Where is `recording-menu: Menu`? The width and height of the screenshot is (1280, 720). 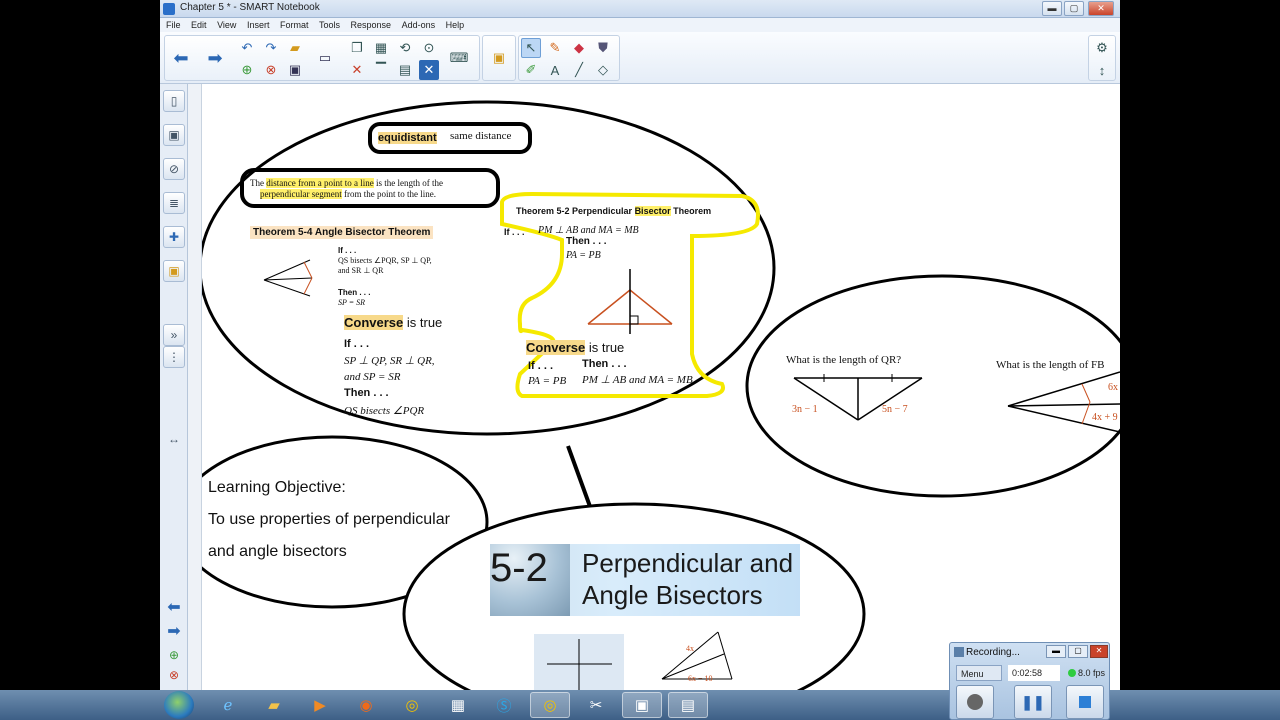 recording-menu: Menu is located at coordinates (979, 673).